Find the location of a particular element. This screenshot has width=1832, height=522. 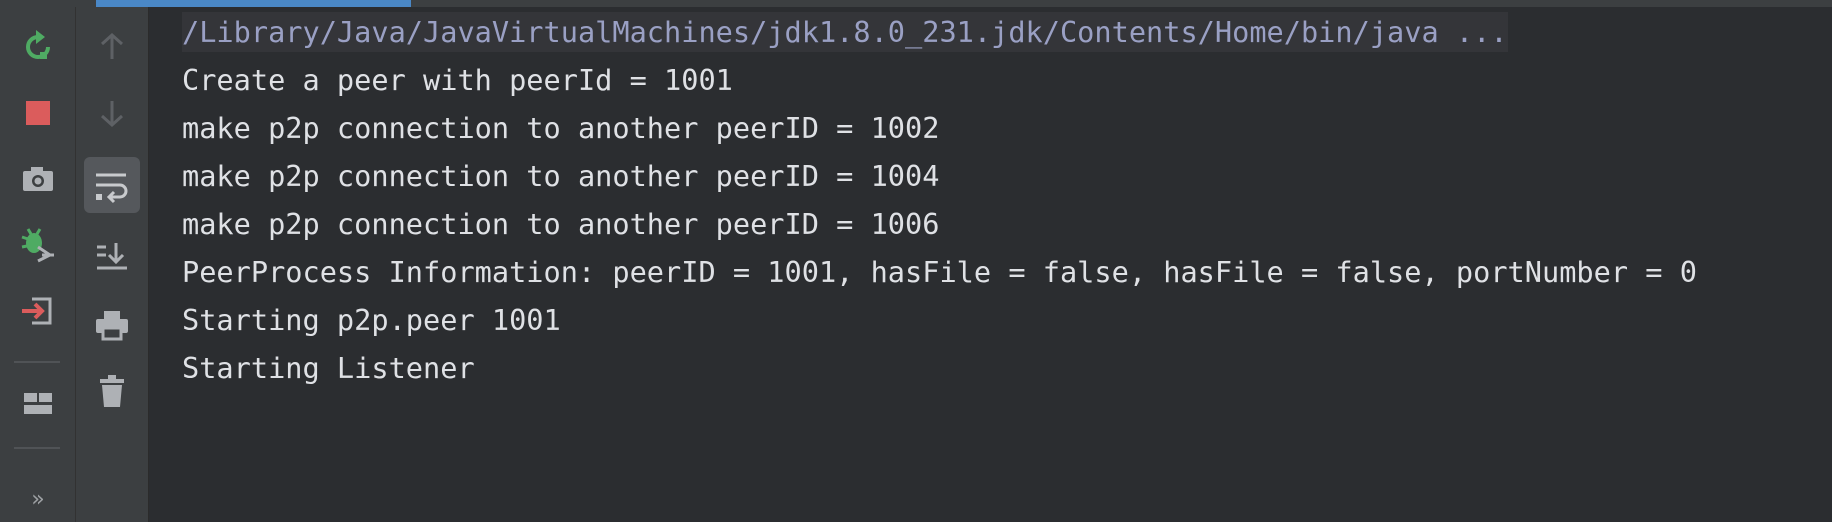

print-icon is located at coordinates (112, 326).